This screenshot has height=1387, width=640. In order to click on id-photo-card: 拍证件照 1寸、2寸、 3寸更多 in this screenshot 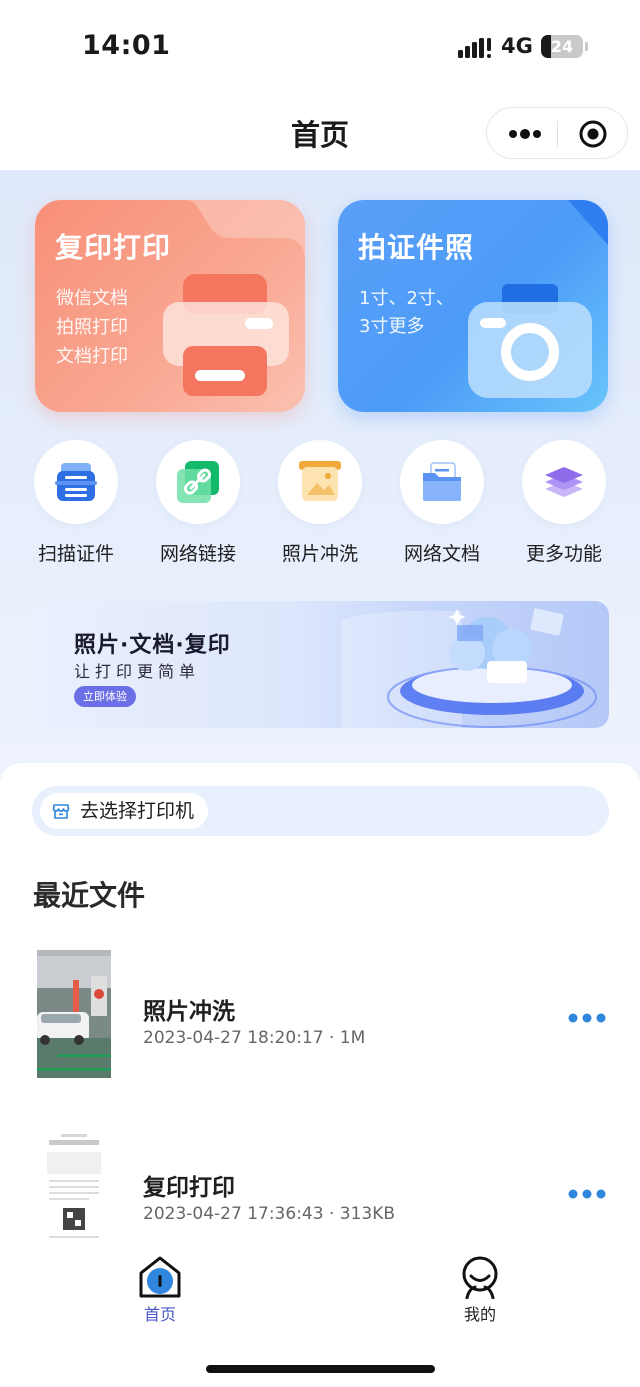, I will do `click(473, 306)`.